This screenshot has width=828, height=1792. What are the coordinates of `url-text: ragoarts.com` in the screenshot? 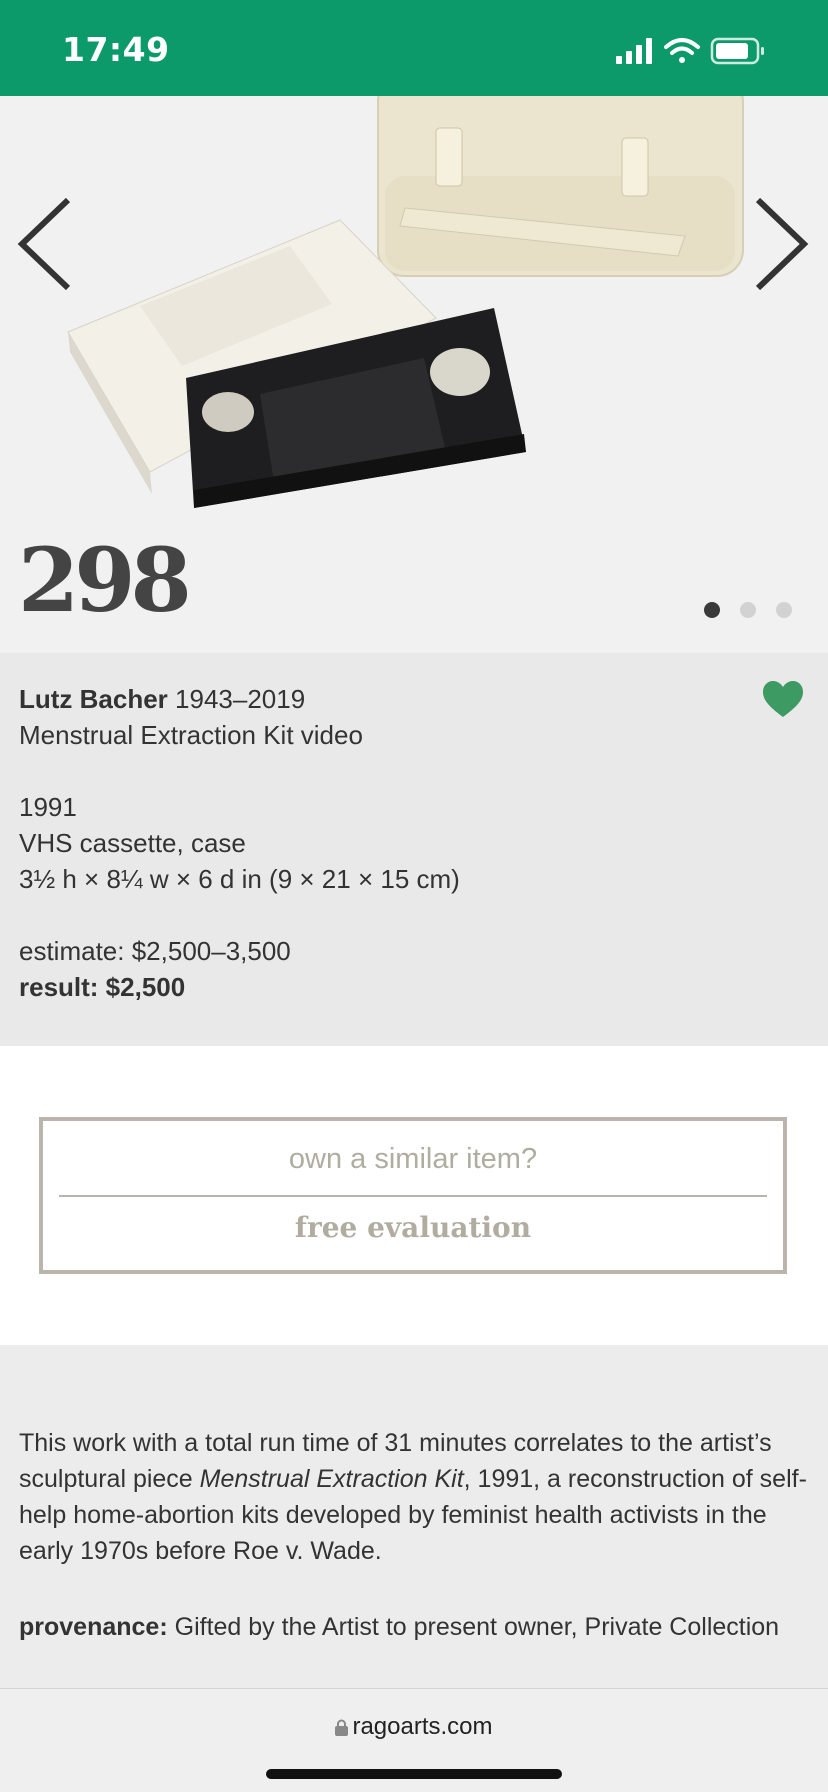 It's located at (422, 1726).